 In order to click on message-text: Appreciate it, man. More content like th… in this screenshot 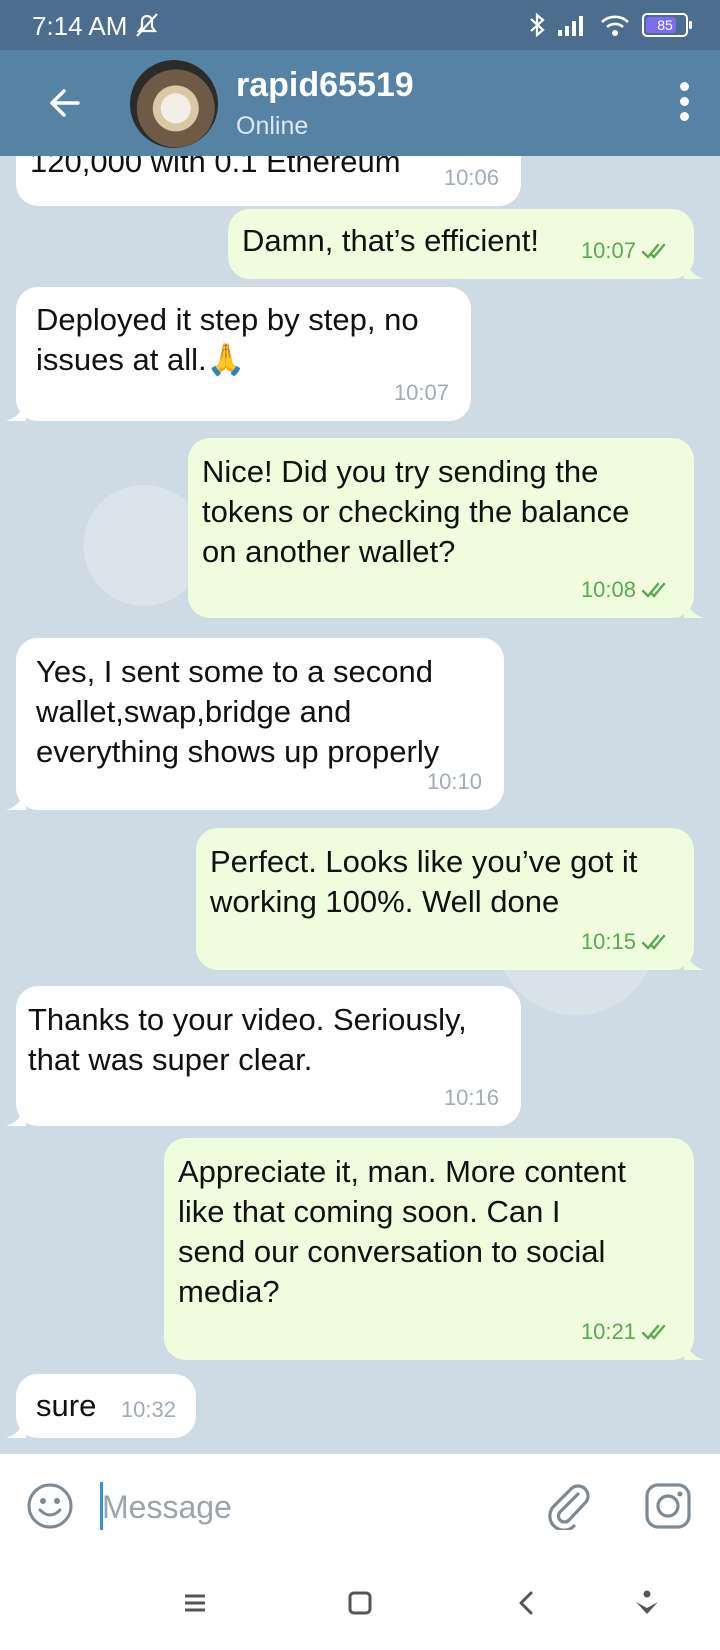, I will do `click(402, 1231)`.